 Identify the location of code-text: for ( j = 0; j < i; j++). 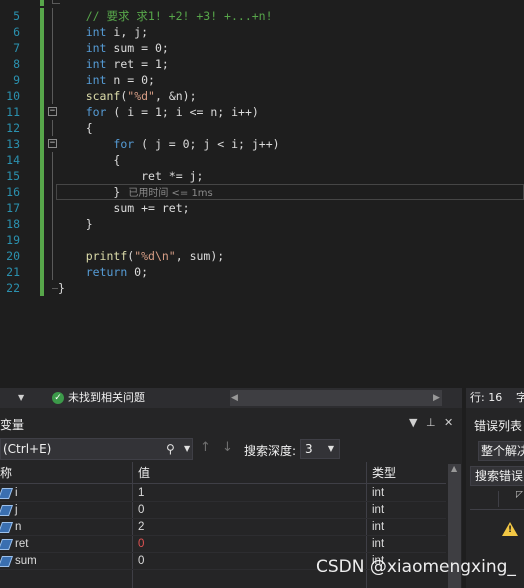
(168, 144).